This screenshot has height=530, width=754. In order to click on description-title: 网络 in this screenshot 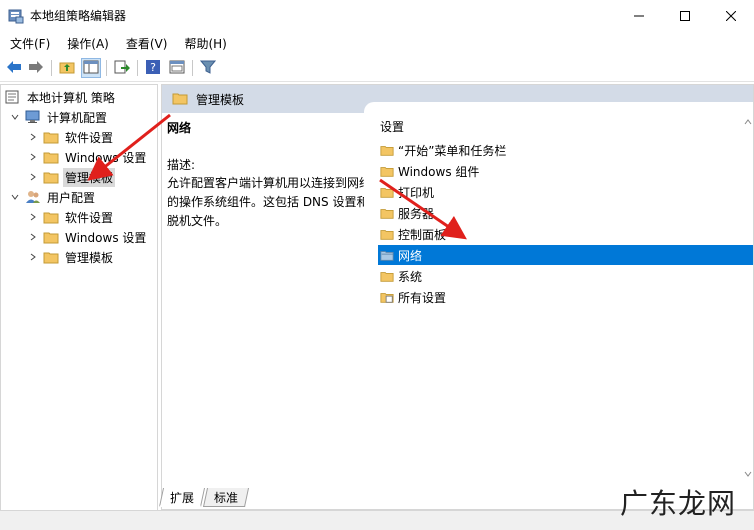, I will do `click(179, 128)`.